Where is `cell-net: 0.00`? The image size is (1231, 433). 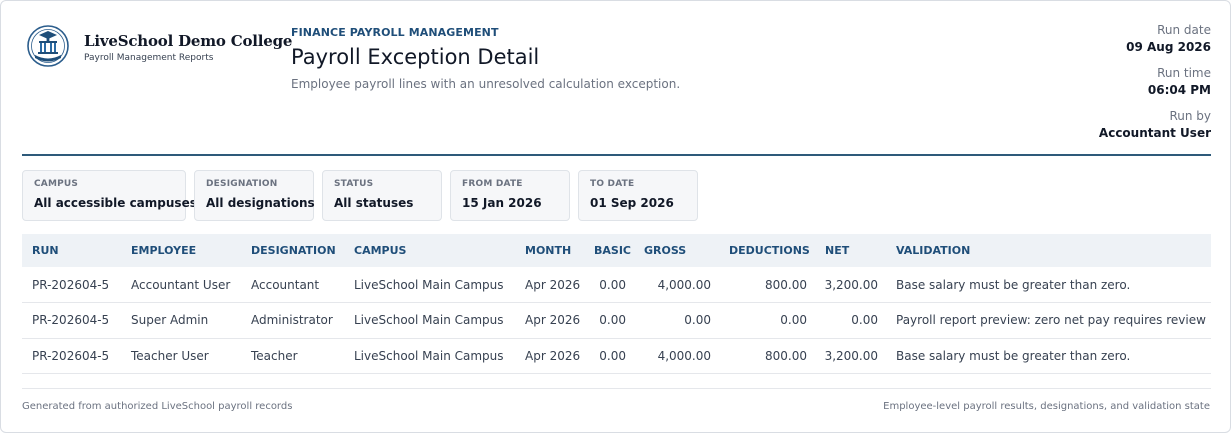
cell-net: 0.00 is located at coordinates (864, 320).